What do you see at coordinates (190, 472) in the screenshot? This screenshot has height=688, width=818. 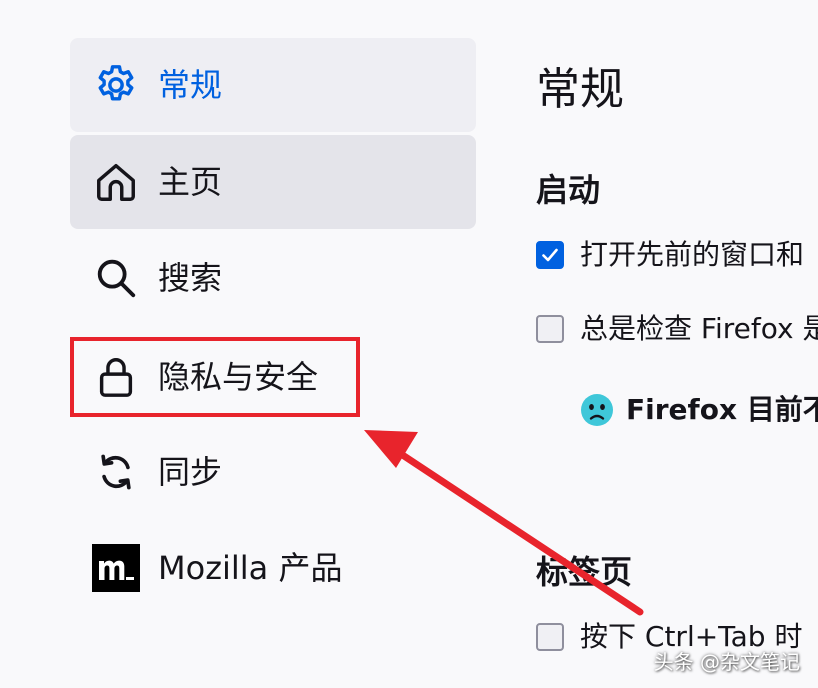 I see `sidebar-item-label: 同步` at bounding box center [190, 472].